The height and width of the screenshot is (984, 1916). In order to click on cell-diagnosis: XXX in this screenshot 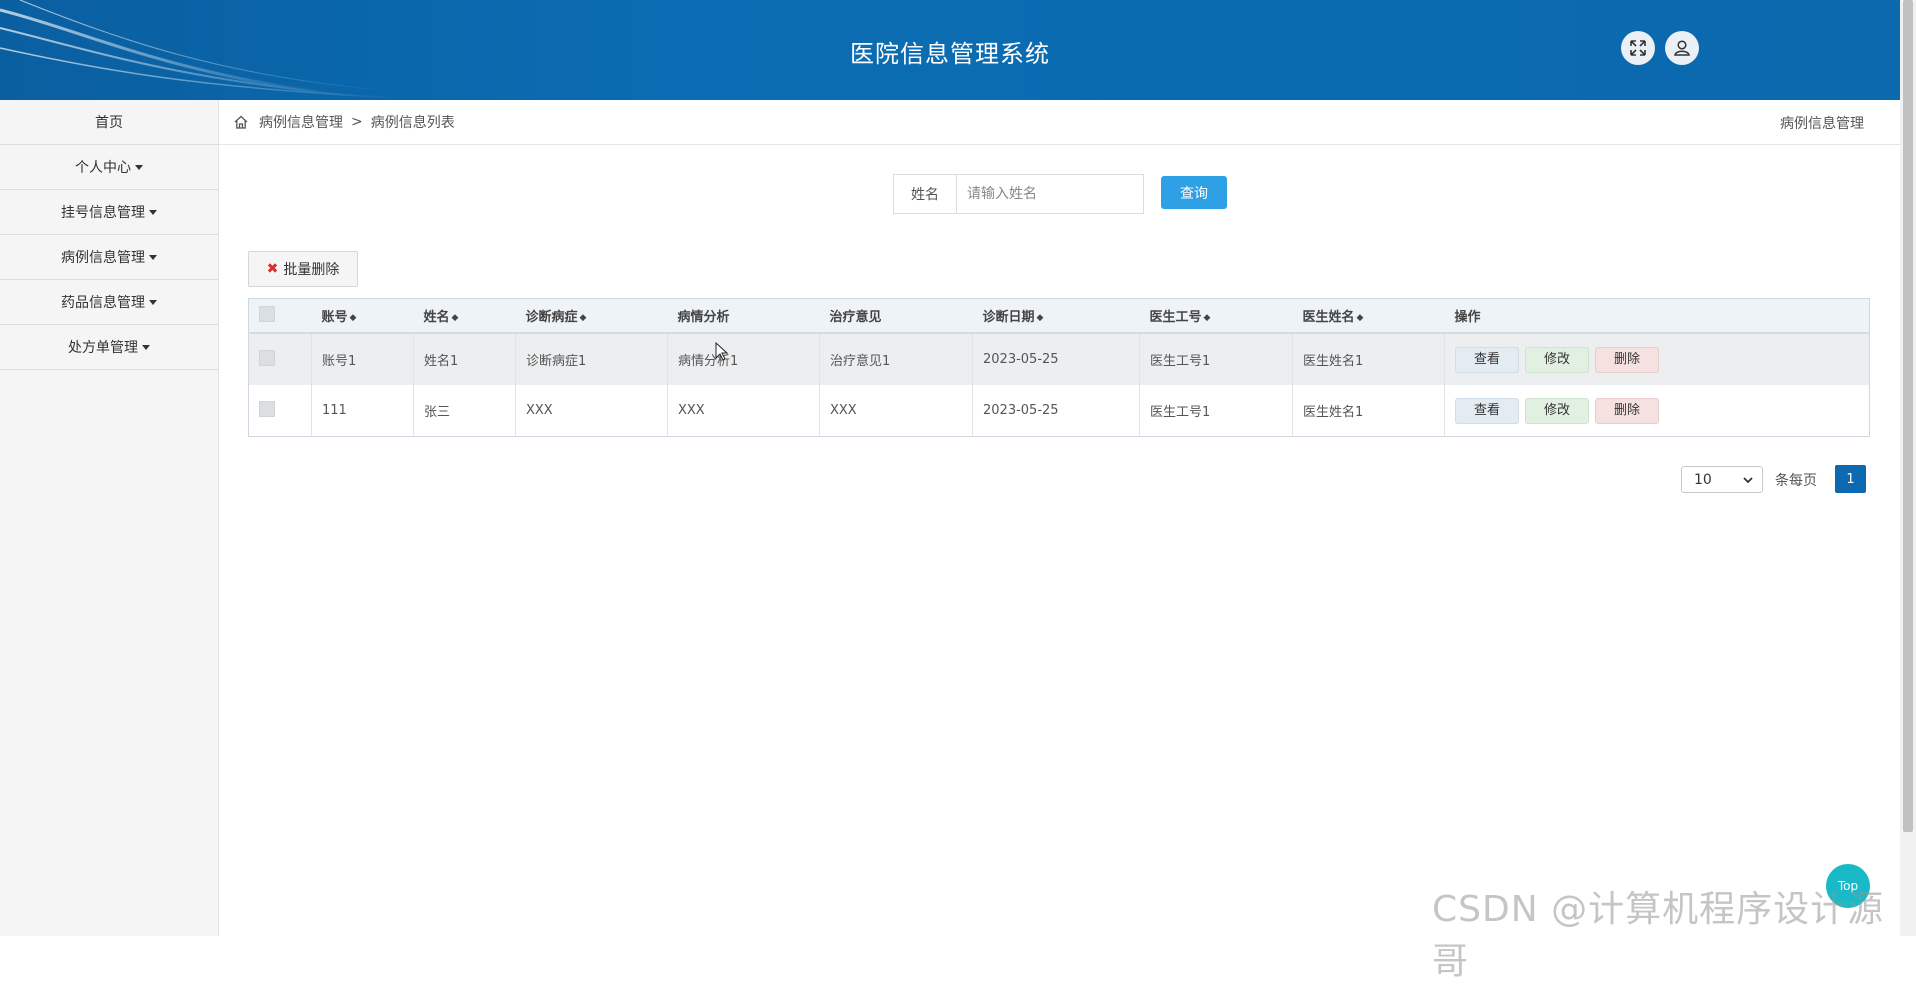, I will do `click(591, 411)`.